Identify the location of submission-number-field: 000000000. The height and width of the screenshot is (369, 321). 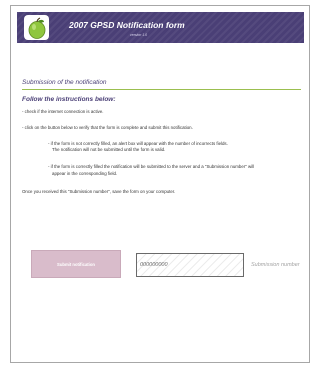
(190, 265).